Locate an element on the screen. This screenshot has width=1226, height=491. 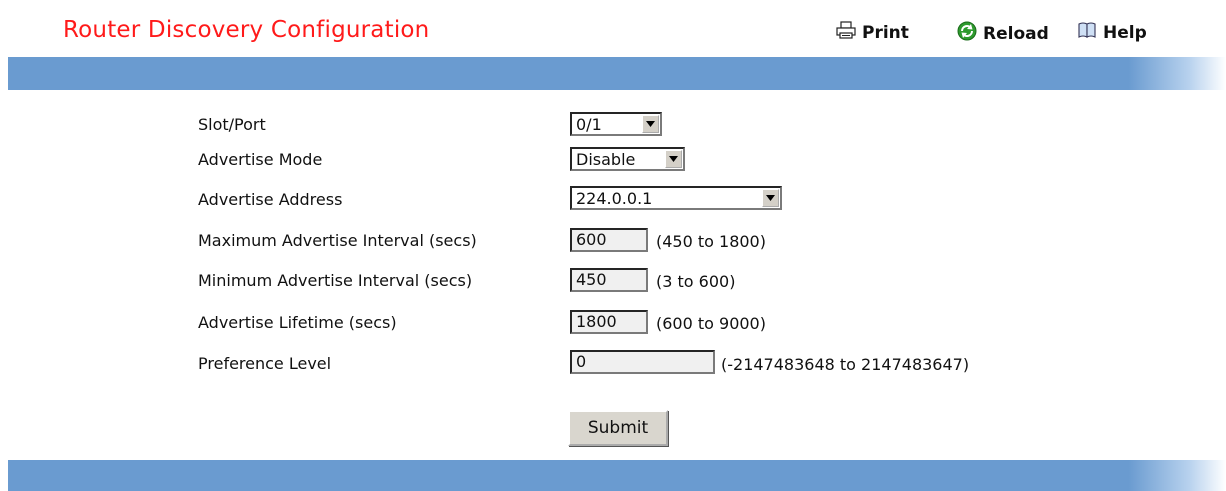
advertise-address-select: 224.0.0.1 is located at coordinates (676, 198).